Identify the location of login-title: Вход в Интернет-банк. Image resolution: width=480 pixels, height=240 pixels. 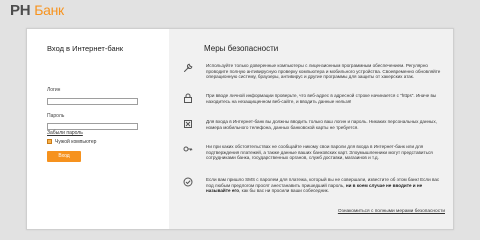
(85, 48).